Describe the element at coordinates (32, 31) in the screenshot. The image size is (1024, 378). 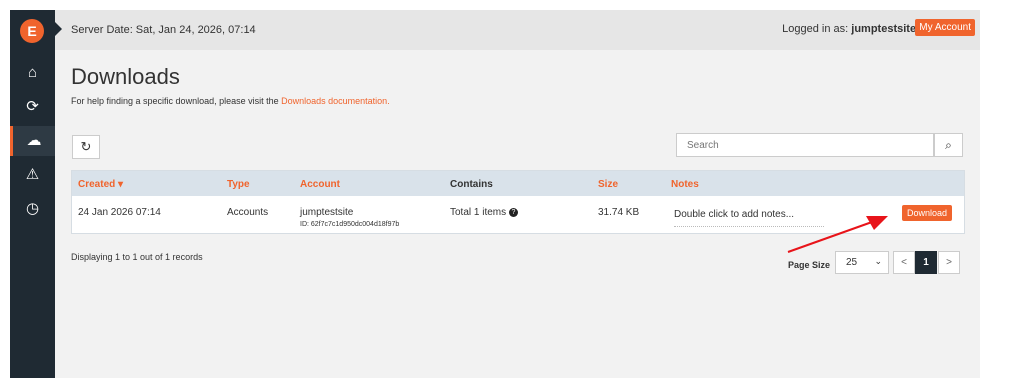
I see `logo-icon: E` at that location.